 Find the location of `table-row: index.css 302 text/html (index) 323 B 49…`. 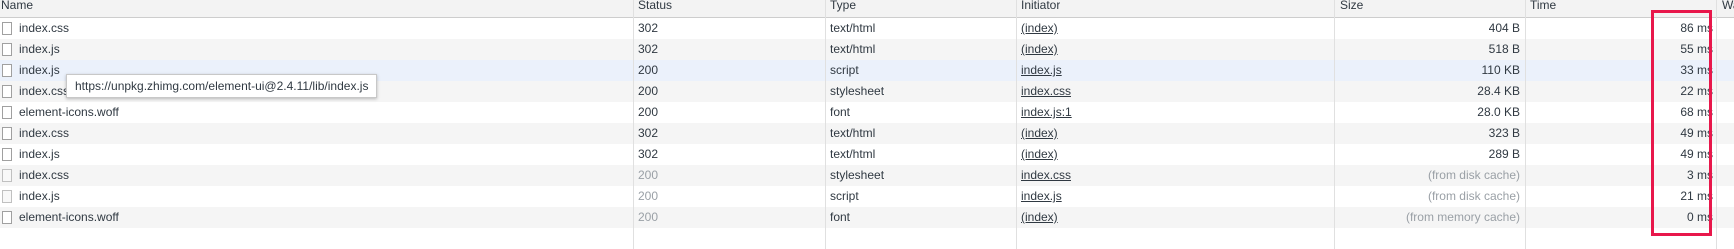

table-row: index.css 302 text/html (index) 323 B 49… is located at coordinates (867, 133).